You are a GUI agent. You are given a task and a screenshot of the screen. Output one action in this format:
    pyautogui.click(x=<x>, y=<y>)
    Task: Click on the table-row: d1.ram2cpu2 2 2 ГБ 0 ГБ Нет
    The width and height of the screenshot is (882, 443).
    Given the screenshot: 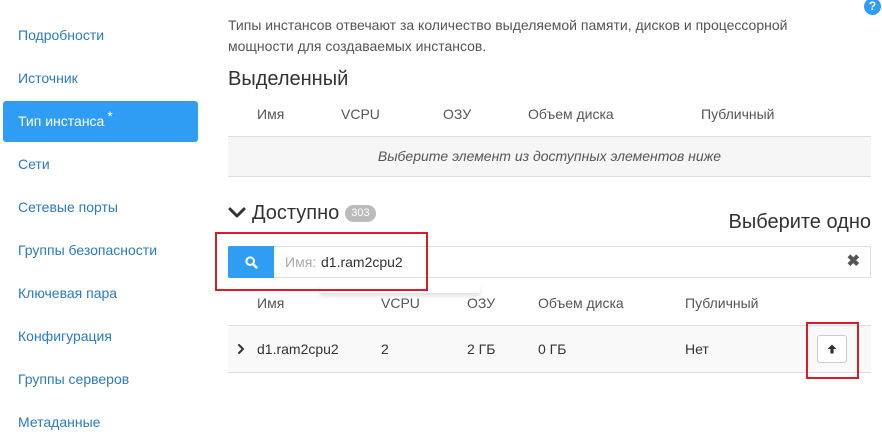 What is the action you would take?
    pyautogui.click(x=549, y=349)
    